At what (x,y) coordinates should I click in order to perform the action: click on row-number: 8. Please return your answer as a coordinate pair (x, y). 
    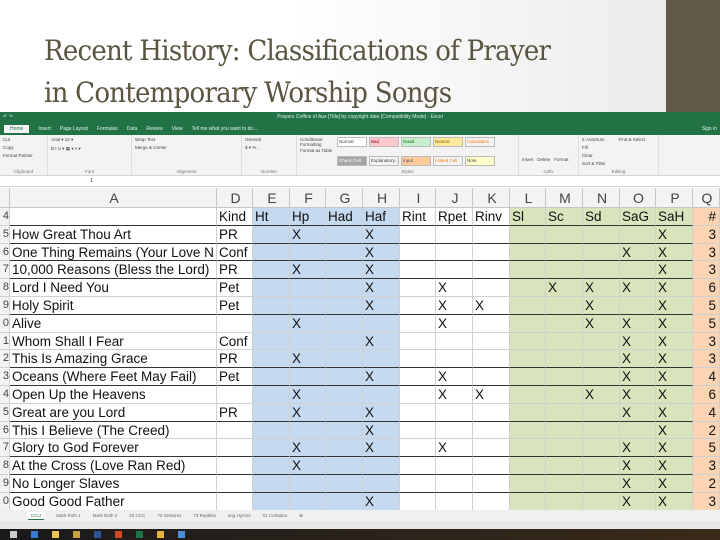
    Looking at the image, I should click on (5, 288).